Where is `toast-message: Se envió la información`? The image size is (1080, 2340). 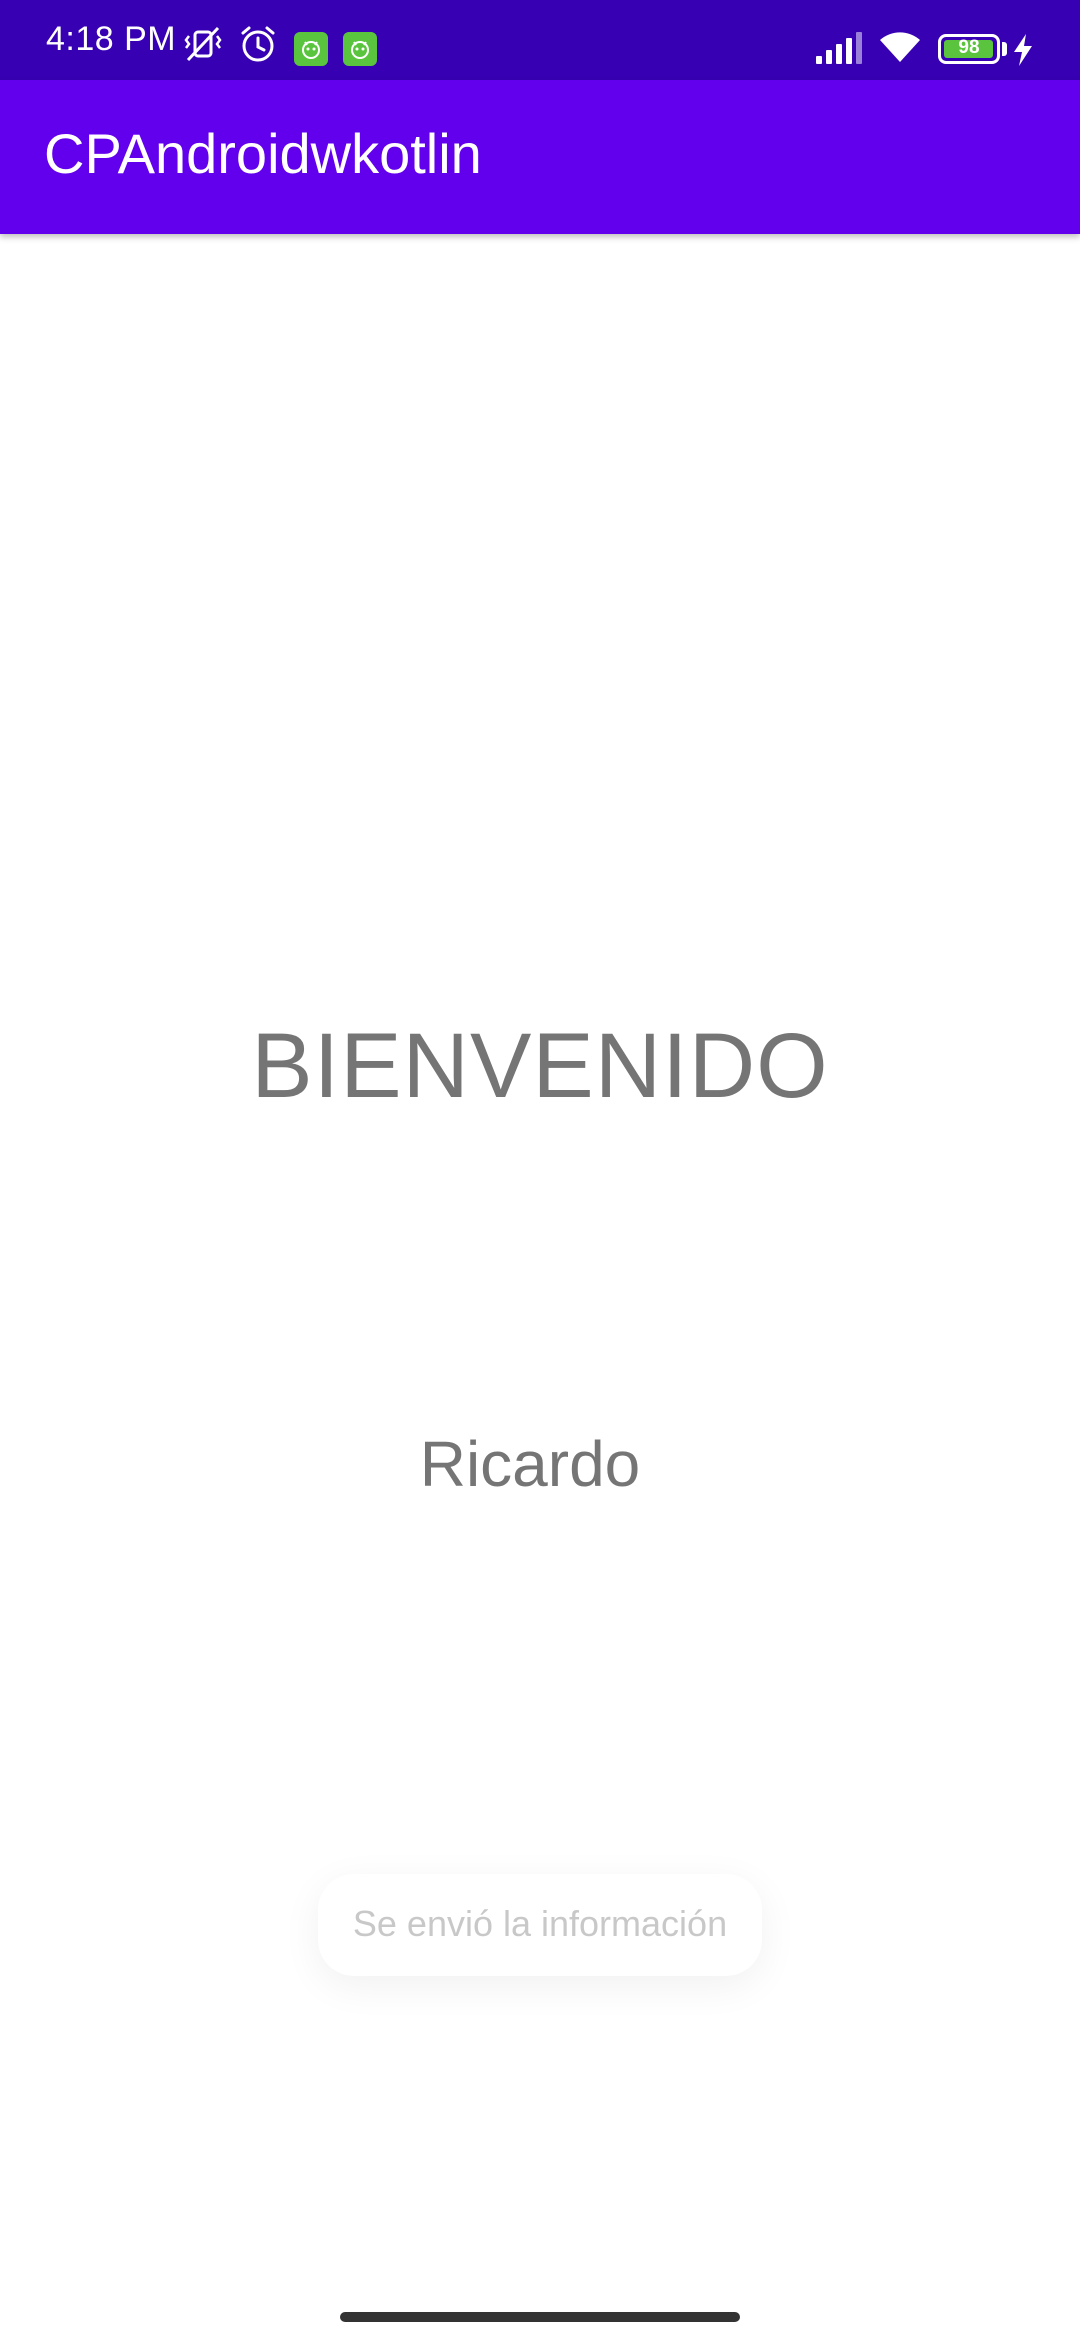
toast-message: Se envió la información is located at coordinates (540, 1923).